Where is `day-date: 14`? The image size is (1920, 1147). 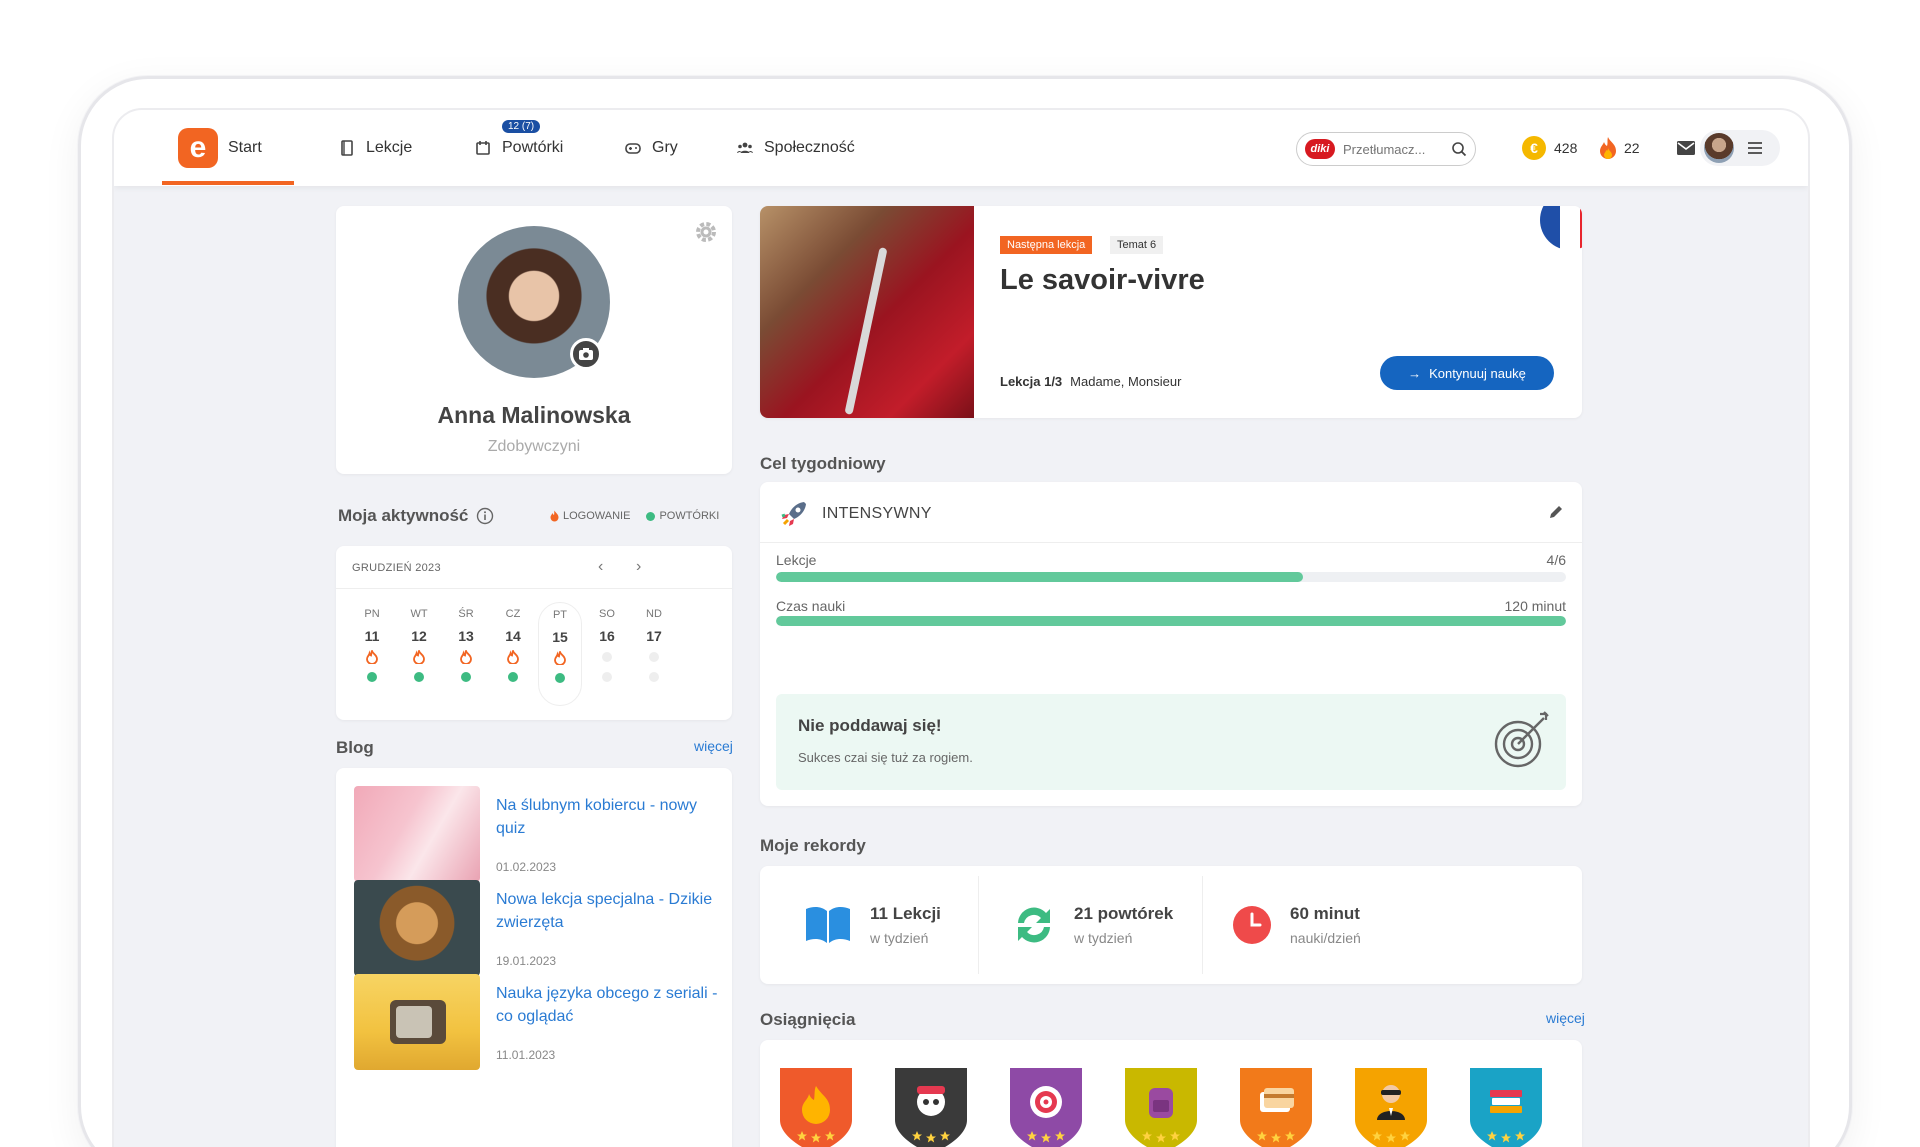 day-date: 14 is located at coordinates (513, 636).